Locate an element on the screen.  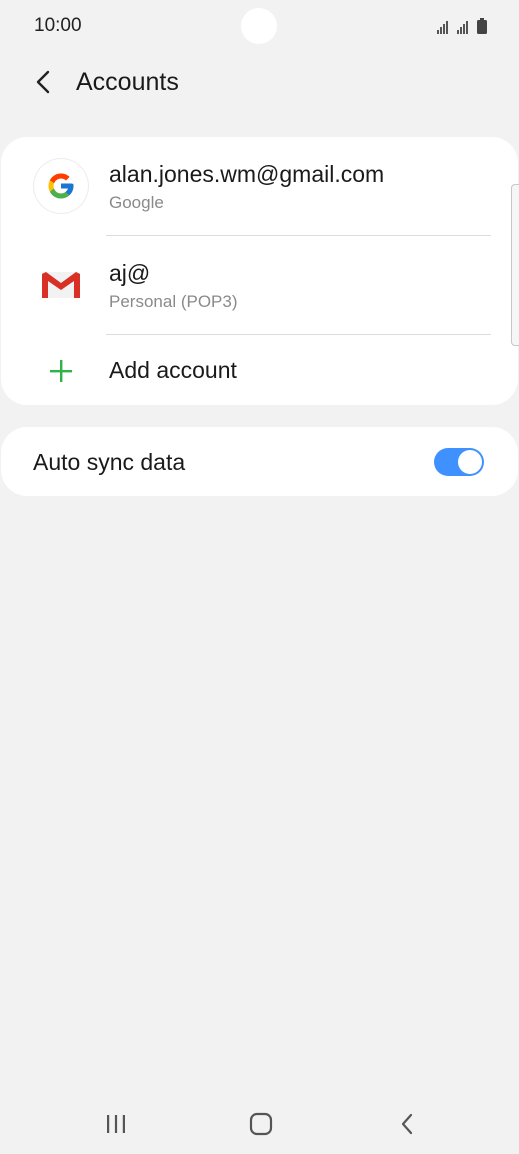
recent-apps-icon is located at coordinates (116, 1124).